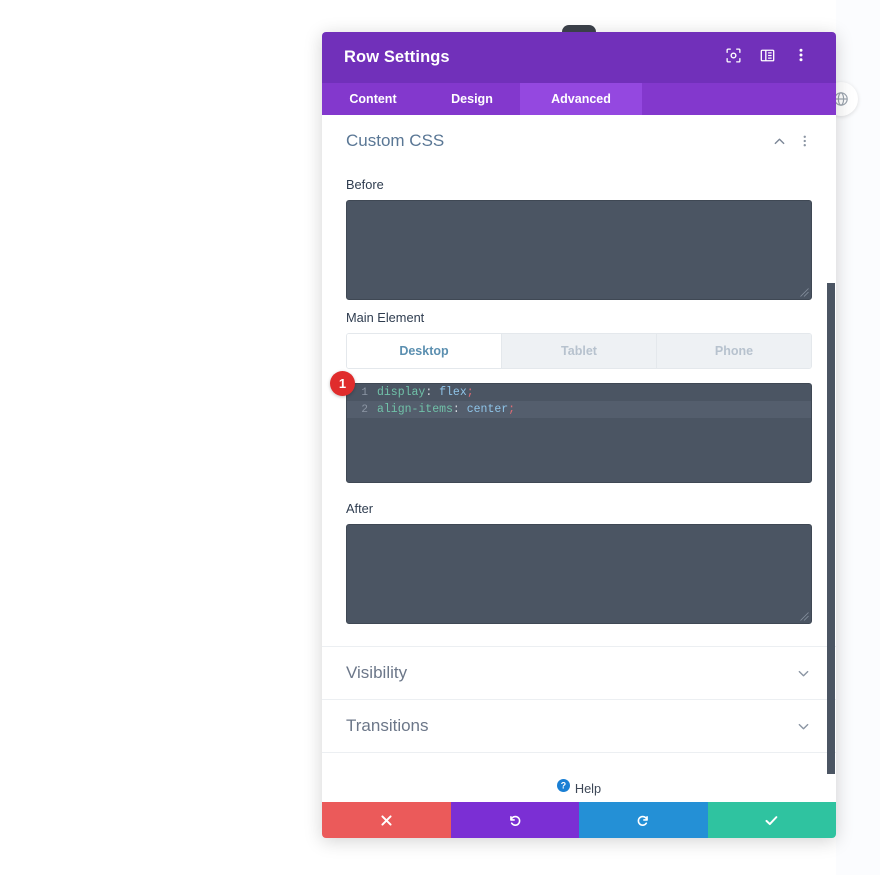 The height and width of the screenshot is (875, 880). I want to click on undo-icon, so click(514, 820).